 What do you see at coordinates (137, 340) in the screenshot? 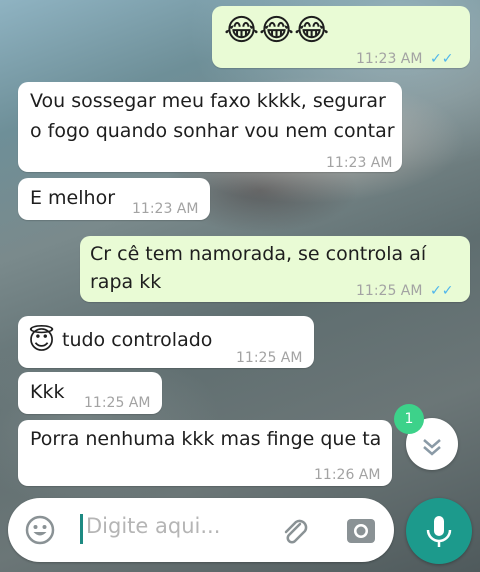
I see `message-text: tudo controlado` at bounding box center [137, 340].